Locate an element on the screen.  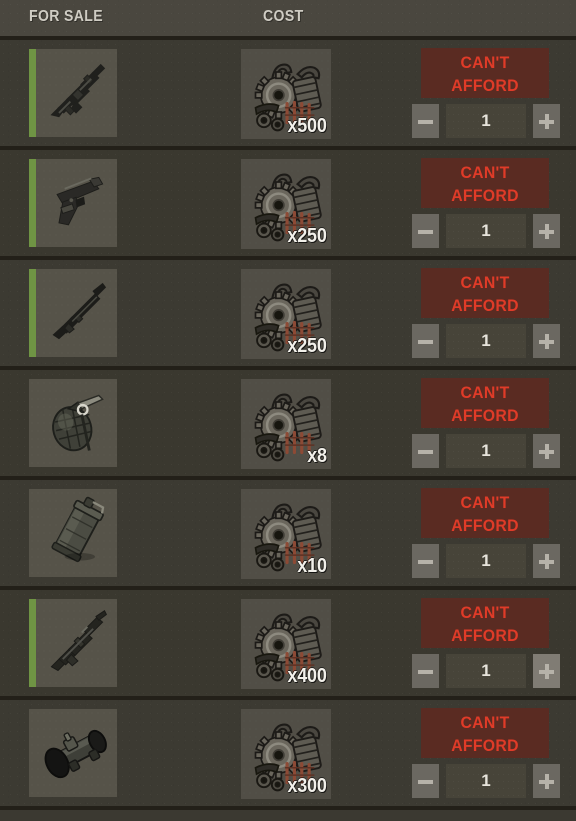
rifle-scope-icon is located at coordinates (76, 753).